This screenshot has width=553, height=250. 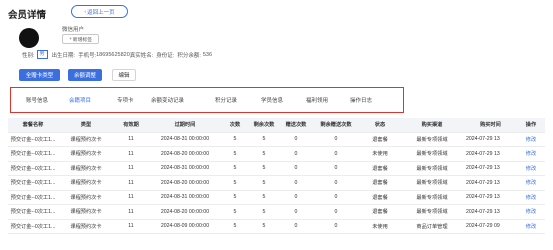 What do you see at coordinates (33, 125) in the screenshot?
I see `header-package-name: 套餐名称` at bounding box center [33, 125].